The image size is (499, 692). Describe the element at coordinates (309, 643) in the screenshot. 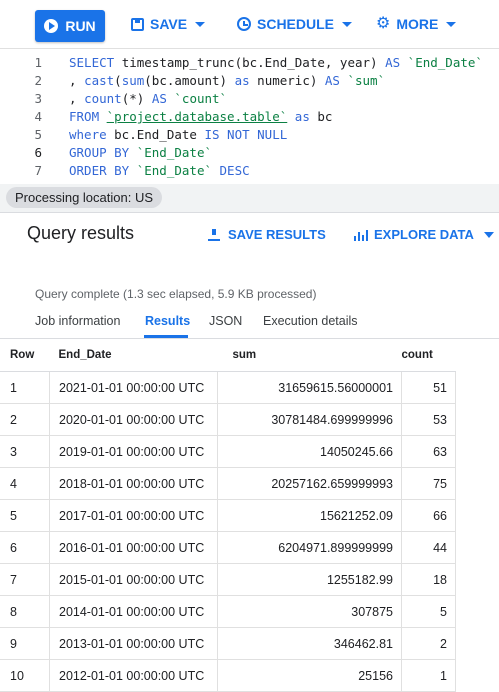

I see `sum-cell: 346462.81` at that location.